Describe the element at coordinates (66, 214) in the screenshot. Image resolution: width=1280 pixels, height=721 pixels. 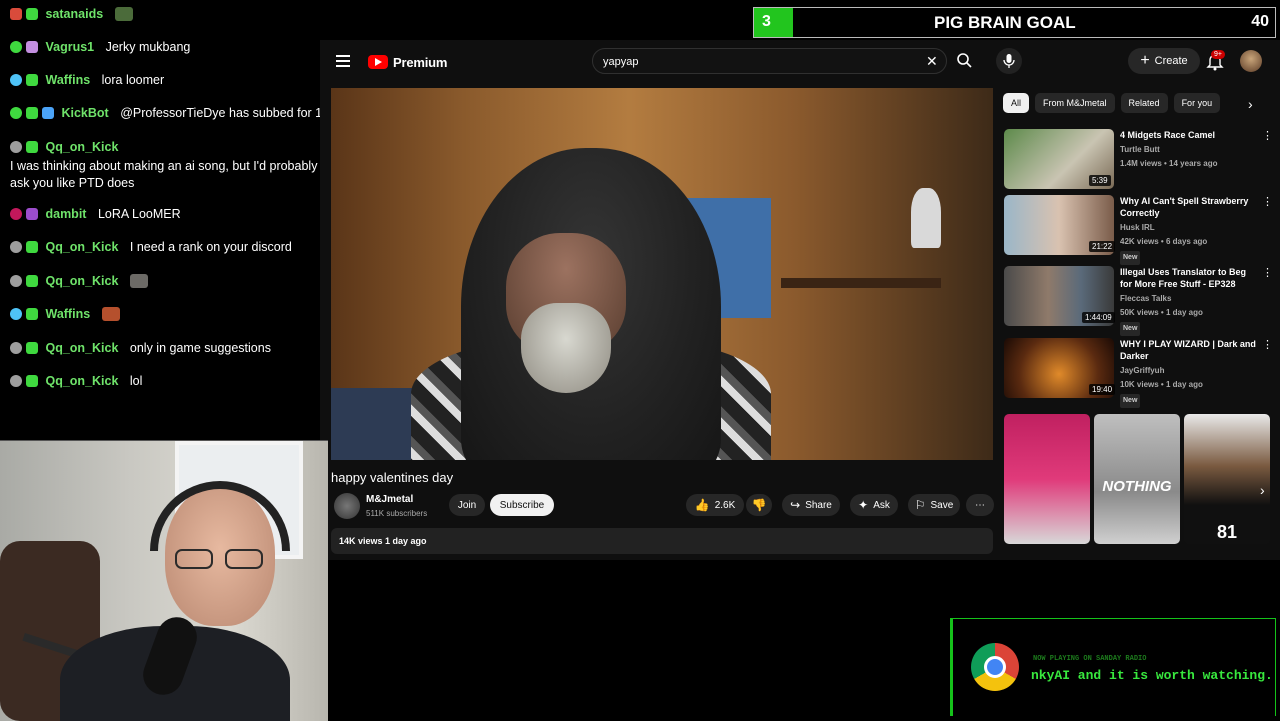
I see `chat-username: dambit` at that location.